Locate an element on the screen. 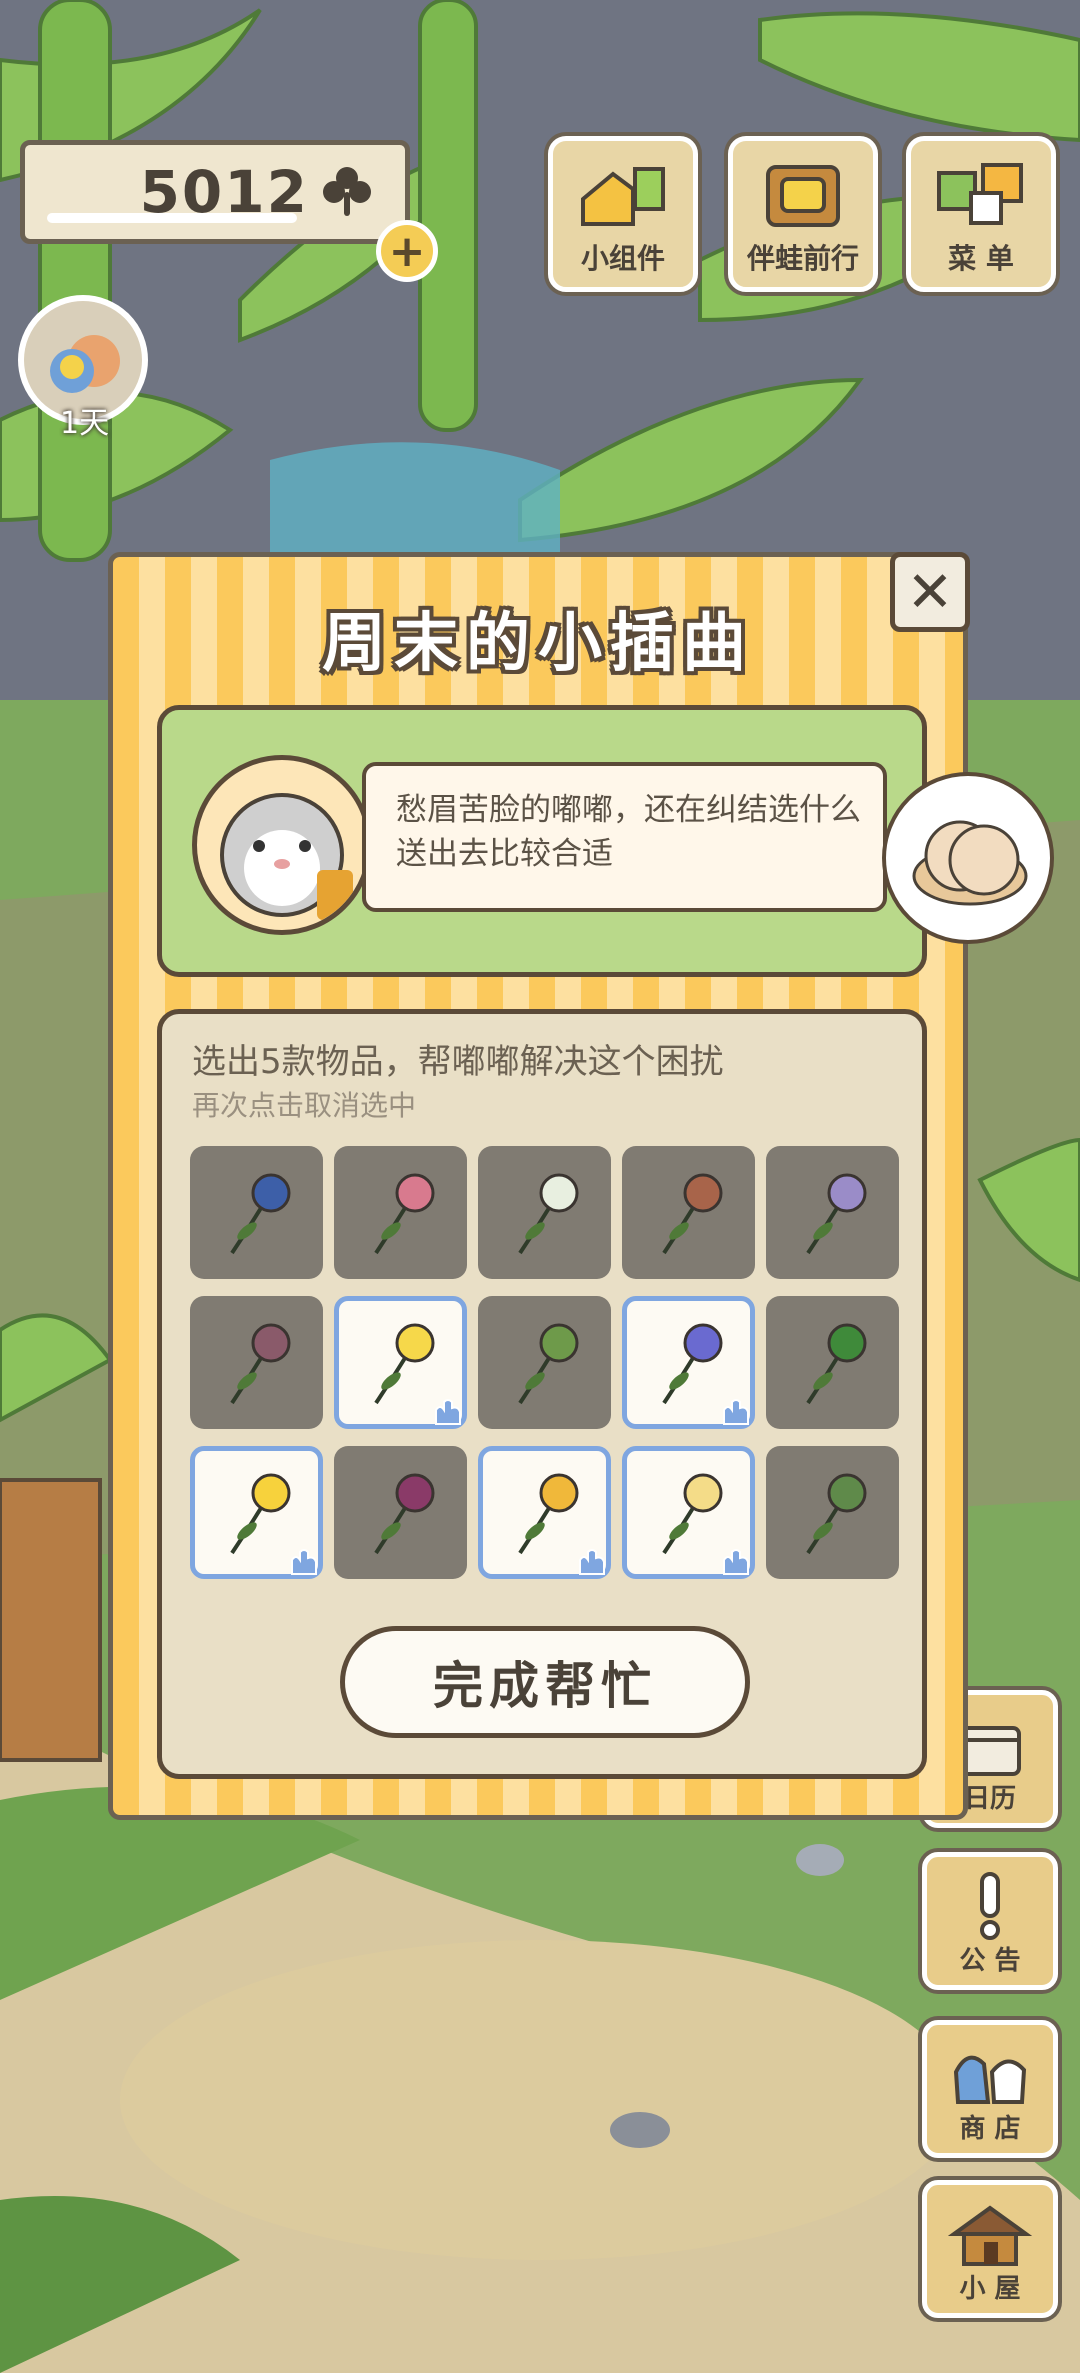 The height and width of the screenshot is (2373, 1080). cattail-spike-icon is located at coordinates (691, 1213).